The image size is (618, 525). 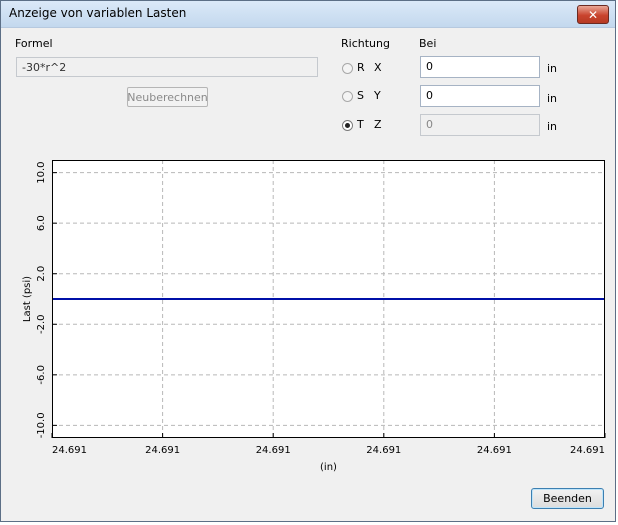 I want to click on y-tick-label: 6.0, so click(x=41, y=223).